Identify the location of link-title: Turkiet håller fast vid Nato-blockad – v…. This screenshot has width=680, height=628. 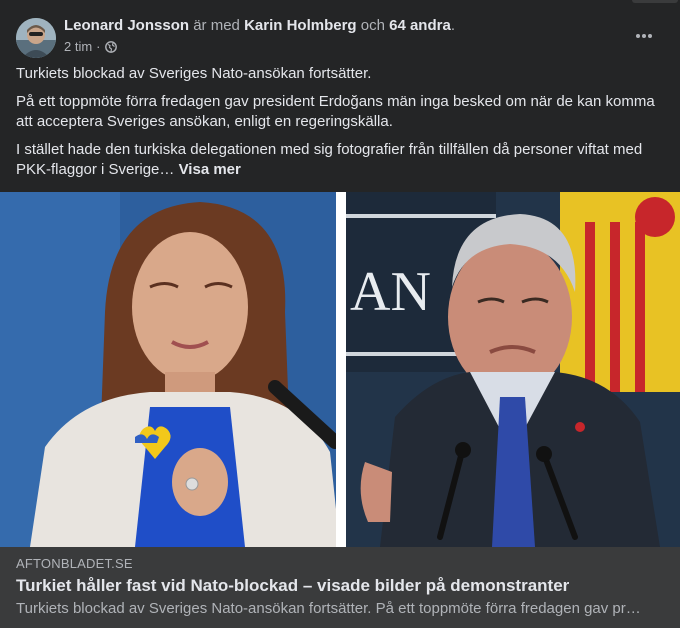
(340, 586).